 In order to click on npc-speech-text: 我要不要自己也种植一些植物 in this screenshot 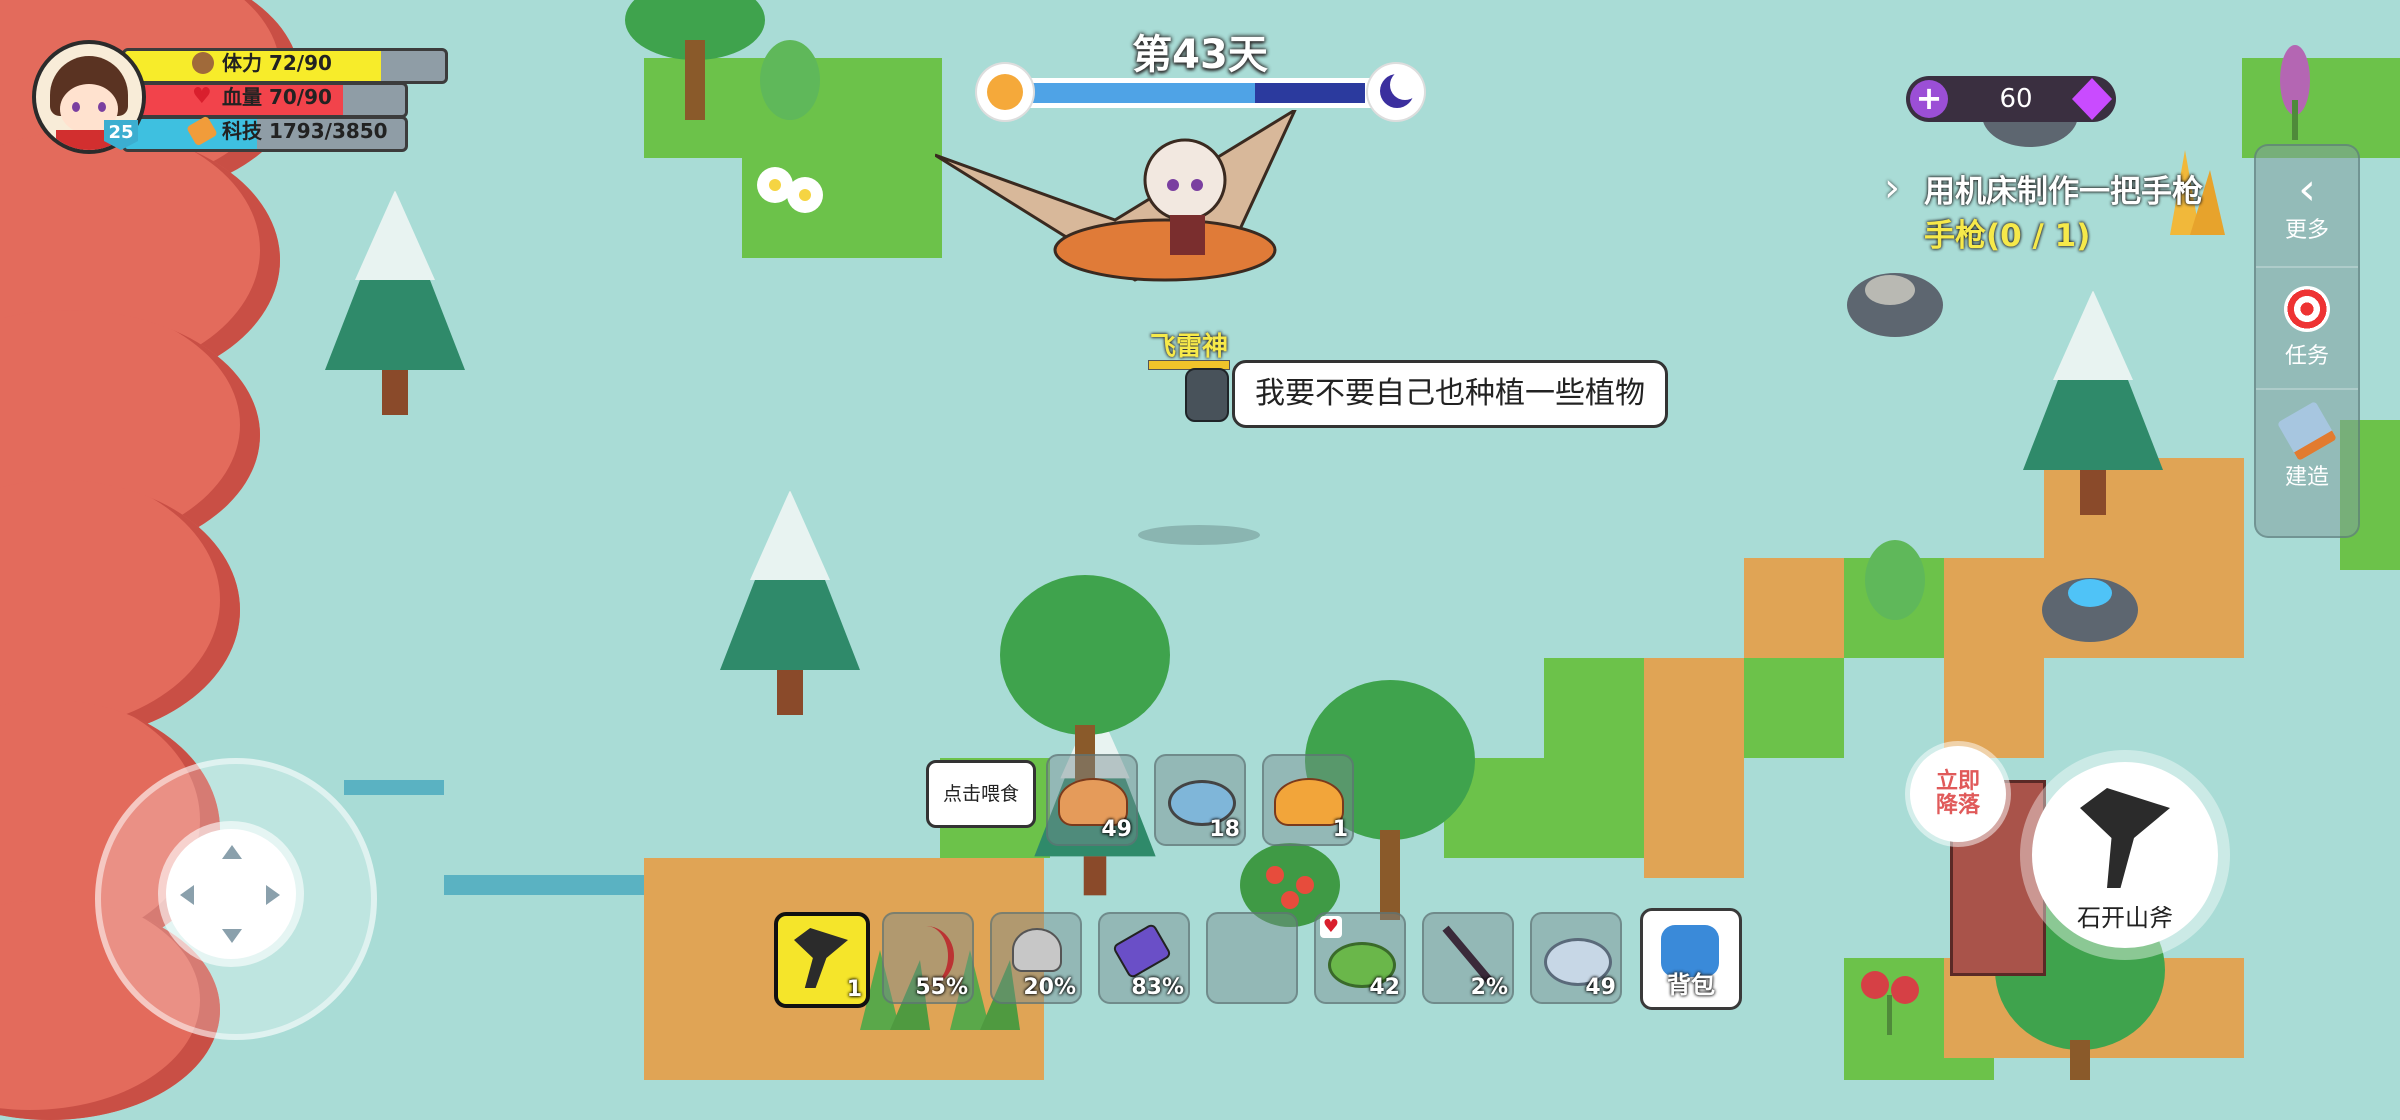, I will do `click(1450, 393)`.